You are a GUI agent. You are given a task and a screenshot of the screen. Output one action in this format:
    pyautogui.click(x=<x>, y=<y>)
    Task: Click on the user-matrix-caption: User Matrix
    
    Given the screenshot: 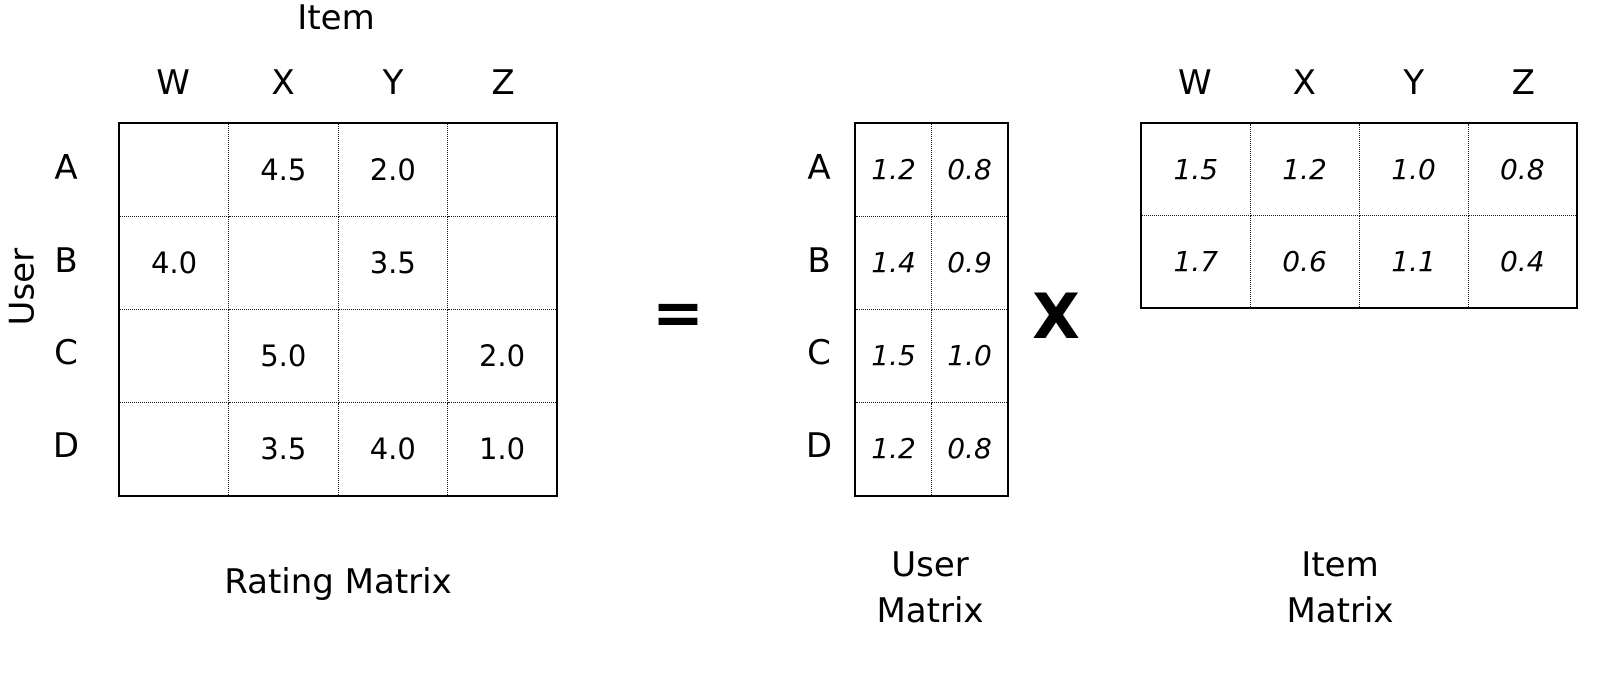 What is the action you would take?
    pyautogui.click(x=930, y=589)
    